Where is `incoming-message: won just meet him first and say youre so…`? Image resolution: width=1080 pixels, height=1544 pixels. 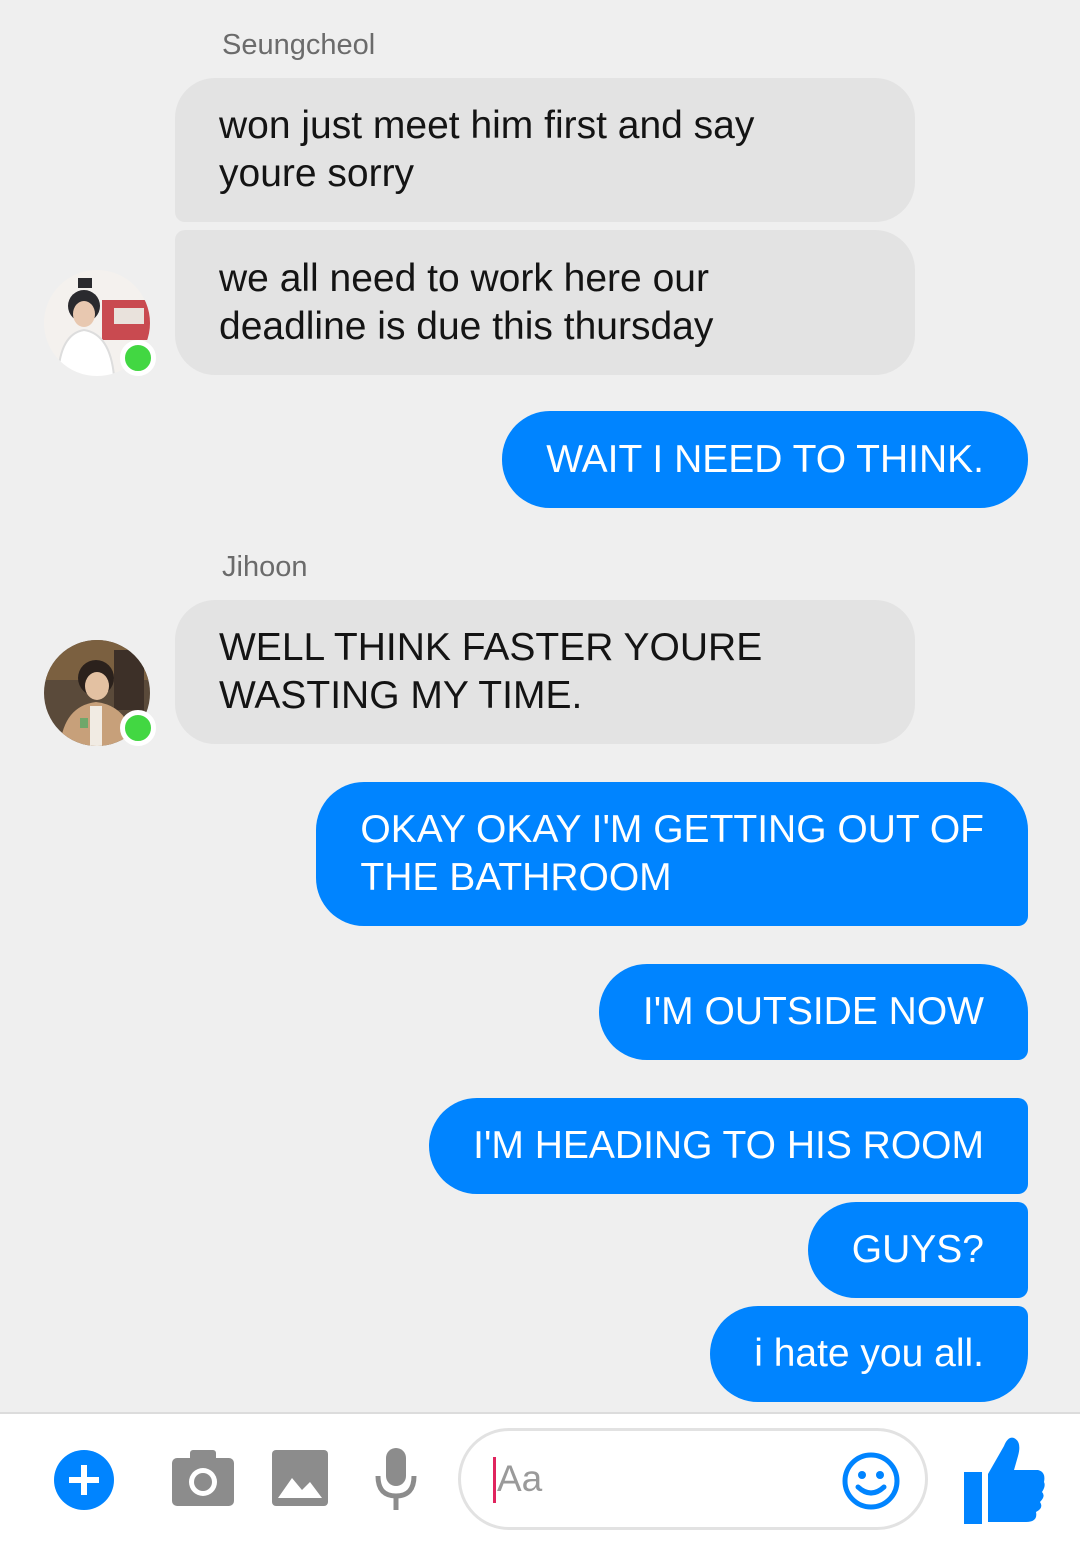 incoming-message: won just meet him first and say youre so… is located at coordinates (545, 150).